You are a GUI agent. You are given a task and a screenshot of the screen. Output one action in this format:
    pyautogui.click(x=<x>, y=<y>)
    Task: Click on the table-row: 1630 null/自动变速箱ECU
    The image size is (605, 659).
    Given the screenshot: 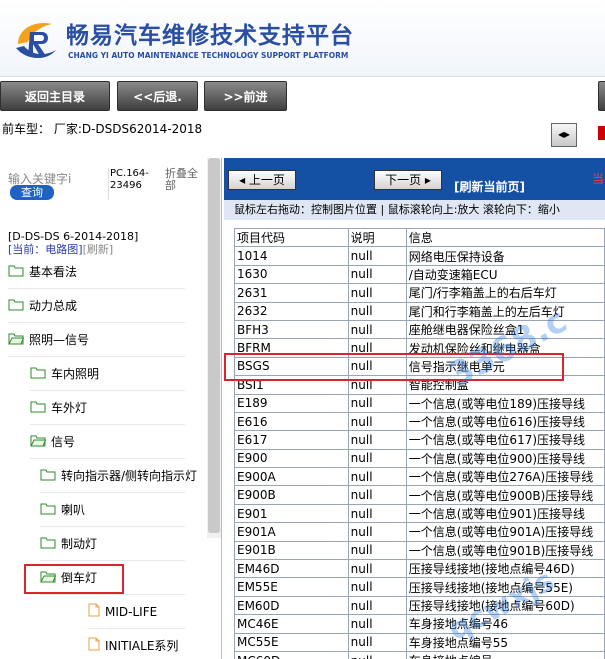 What is the action you would take?
    pyautogui.click(x=419, y=274)
    